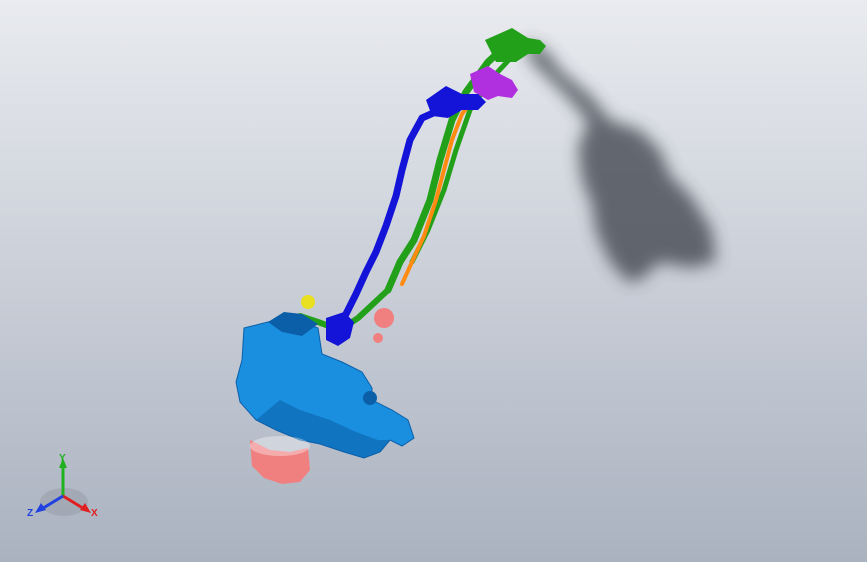 This screenshot has width=867, height=562. Describe the element at coordinates (30, 513) in the screenshot. I see `axis-z-label: Z` at that location.